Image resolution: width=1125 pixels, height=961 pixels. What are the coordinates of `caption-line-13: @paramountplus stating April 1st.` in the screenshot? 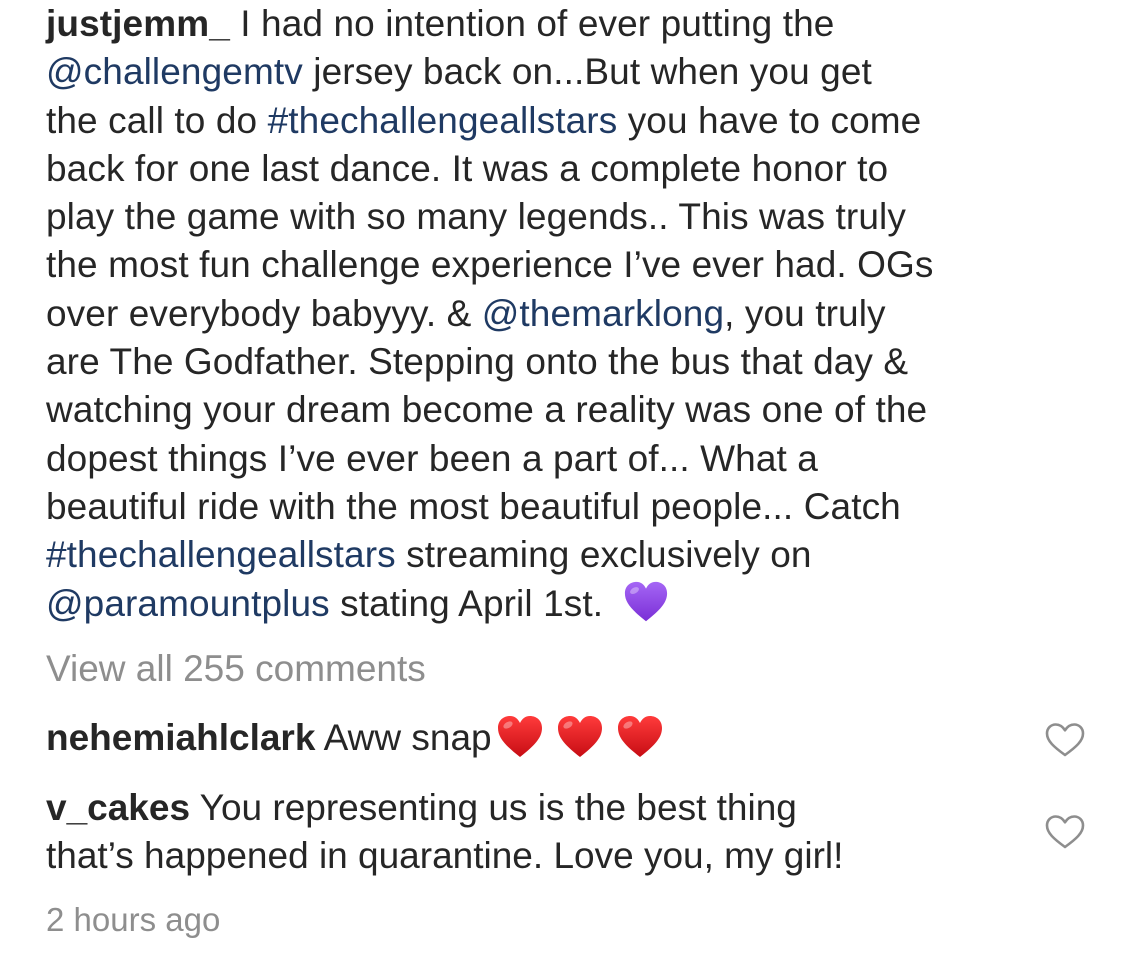 It's located at (566, 604).